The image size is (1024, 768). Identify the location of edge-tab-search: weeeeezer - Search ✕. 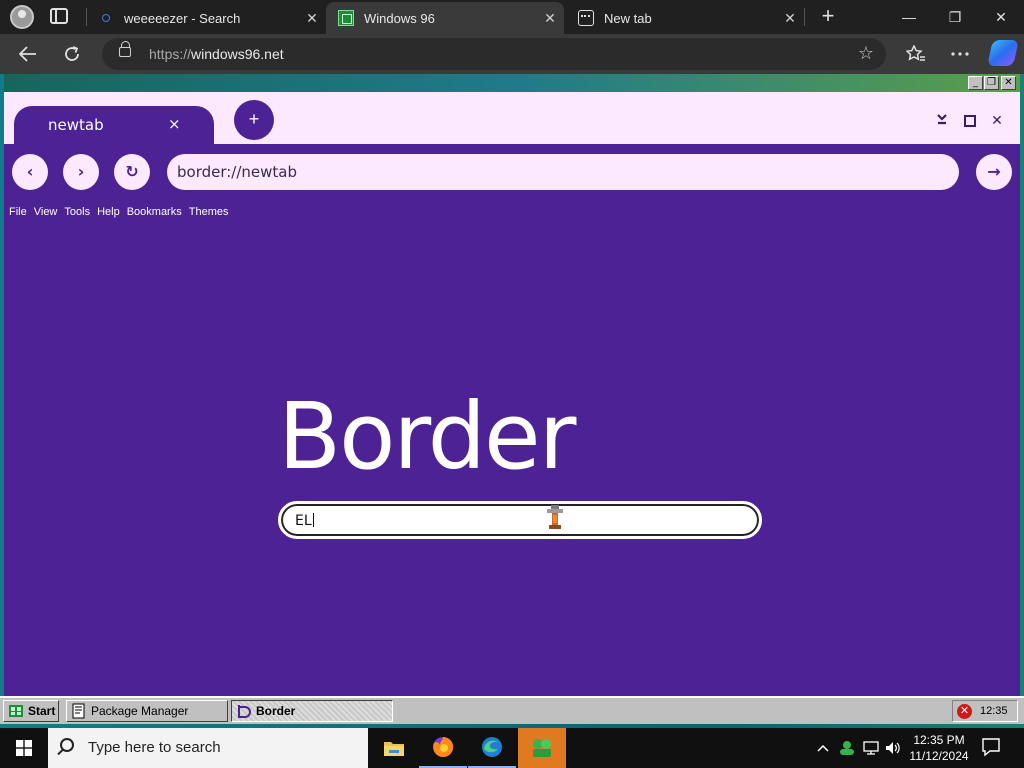
(207, 18).